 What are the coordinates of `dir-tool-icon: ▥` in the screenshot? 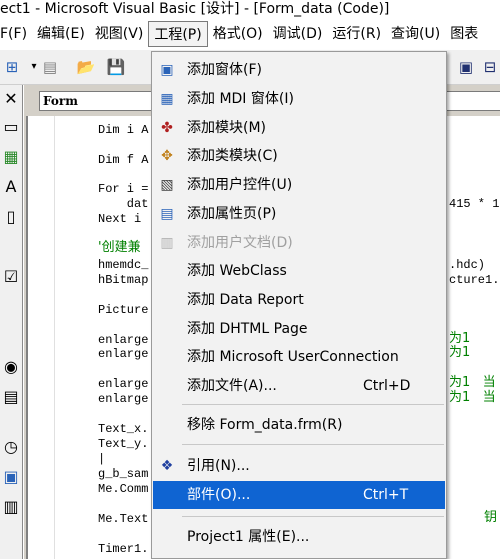 It's located at (11, 507).